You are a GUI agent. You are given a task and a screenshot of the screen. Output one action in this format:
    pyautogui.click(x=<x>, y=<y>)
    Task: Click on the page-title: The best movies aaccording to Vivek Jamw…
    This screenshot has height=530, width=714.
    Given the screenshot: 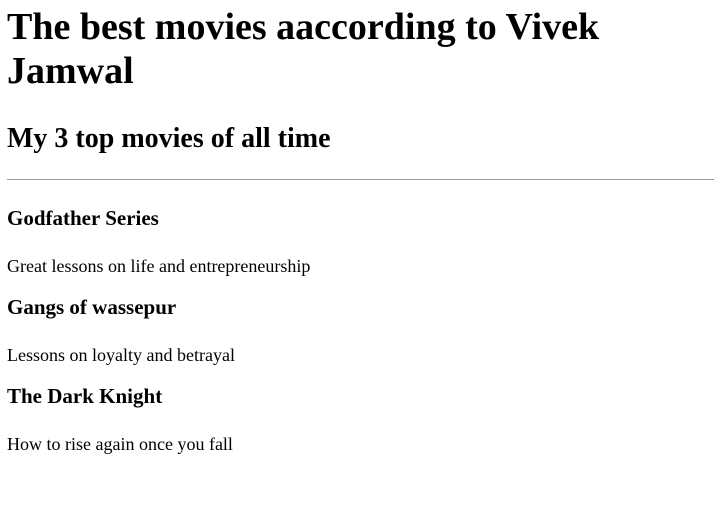 What is the action you would take?
    pyautogui.click(x=303, y=49)
    